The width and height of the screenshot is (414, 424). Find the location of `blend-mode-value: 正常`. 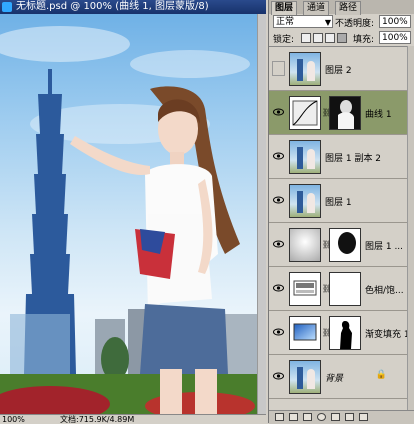

blend-mode-value: 正常 is located at coordinates (285, 22).